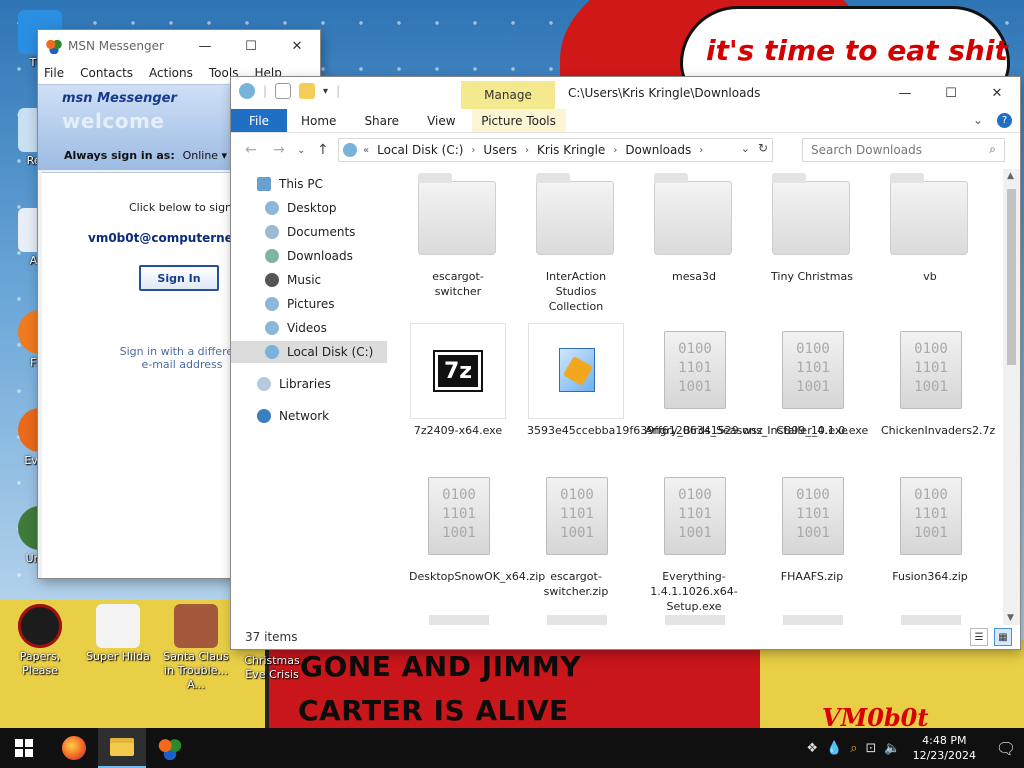 The width and height of the screenshot is (1024, 768). I want to click on menu-file: File, so click(54, 73).